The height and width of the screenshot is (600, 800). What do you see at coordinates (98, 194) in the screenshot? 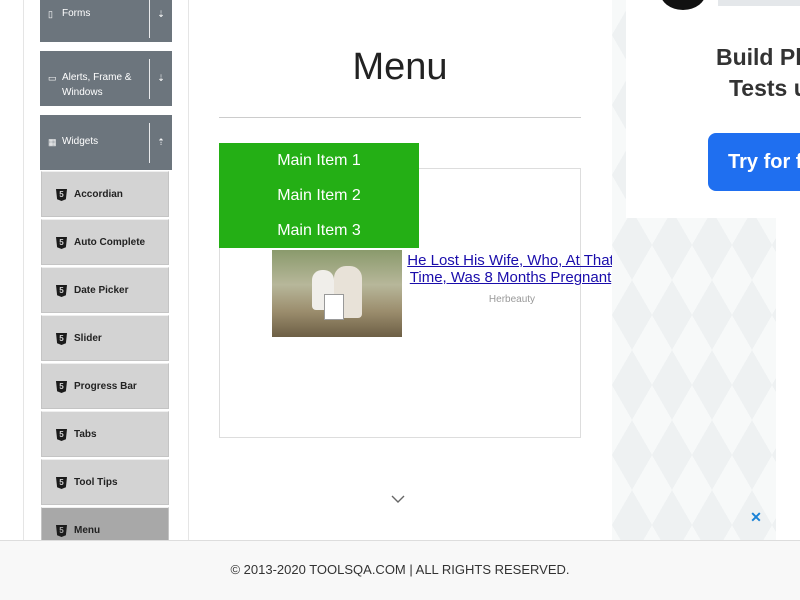
I see `sidebar-item-label: Accordian` at bounding box center [98, 194].